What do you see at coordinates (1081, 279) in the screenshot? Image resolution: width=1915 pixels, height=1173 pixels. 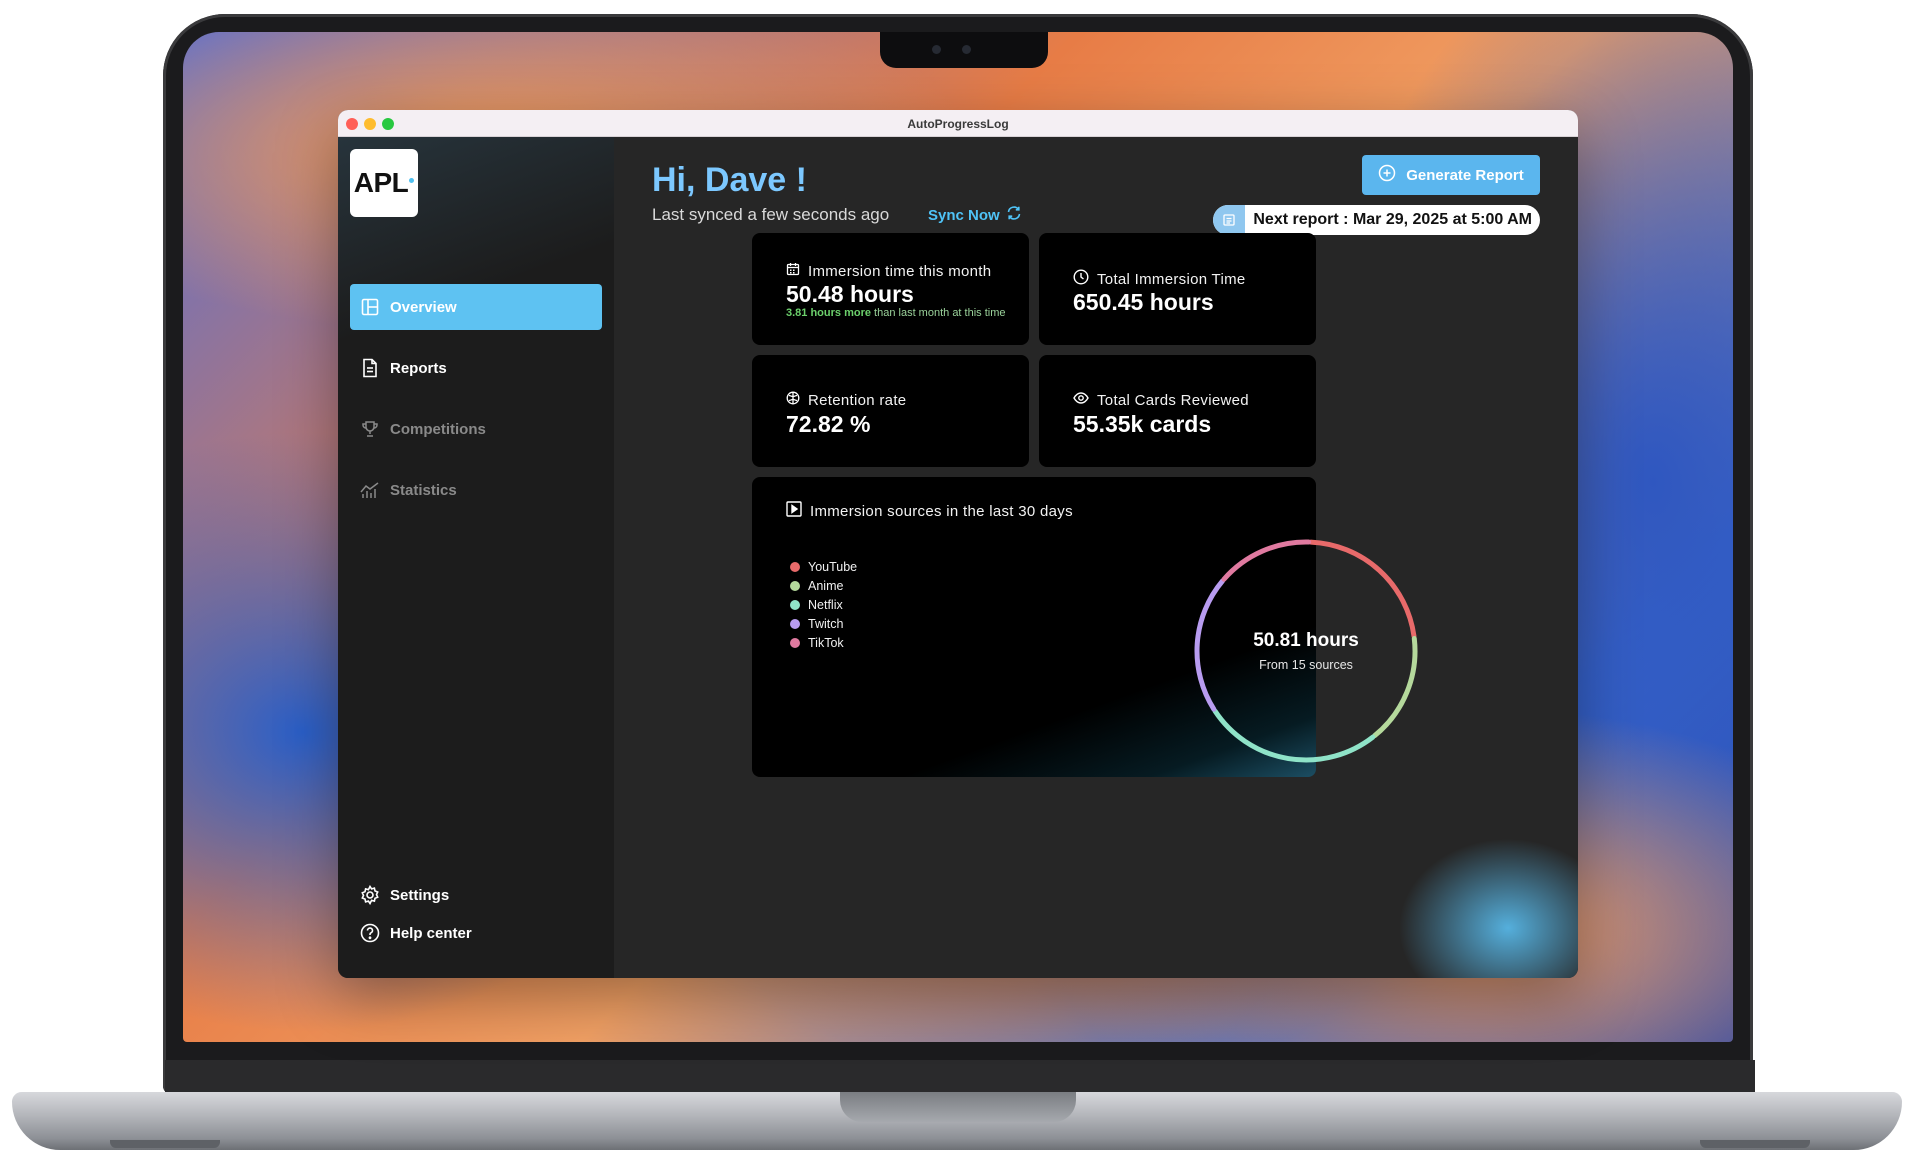 I see `clock-icon` at bounding box center [1081, 279].